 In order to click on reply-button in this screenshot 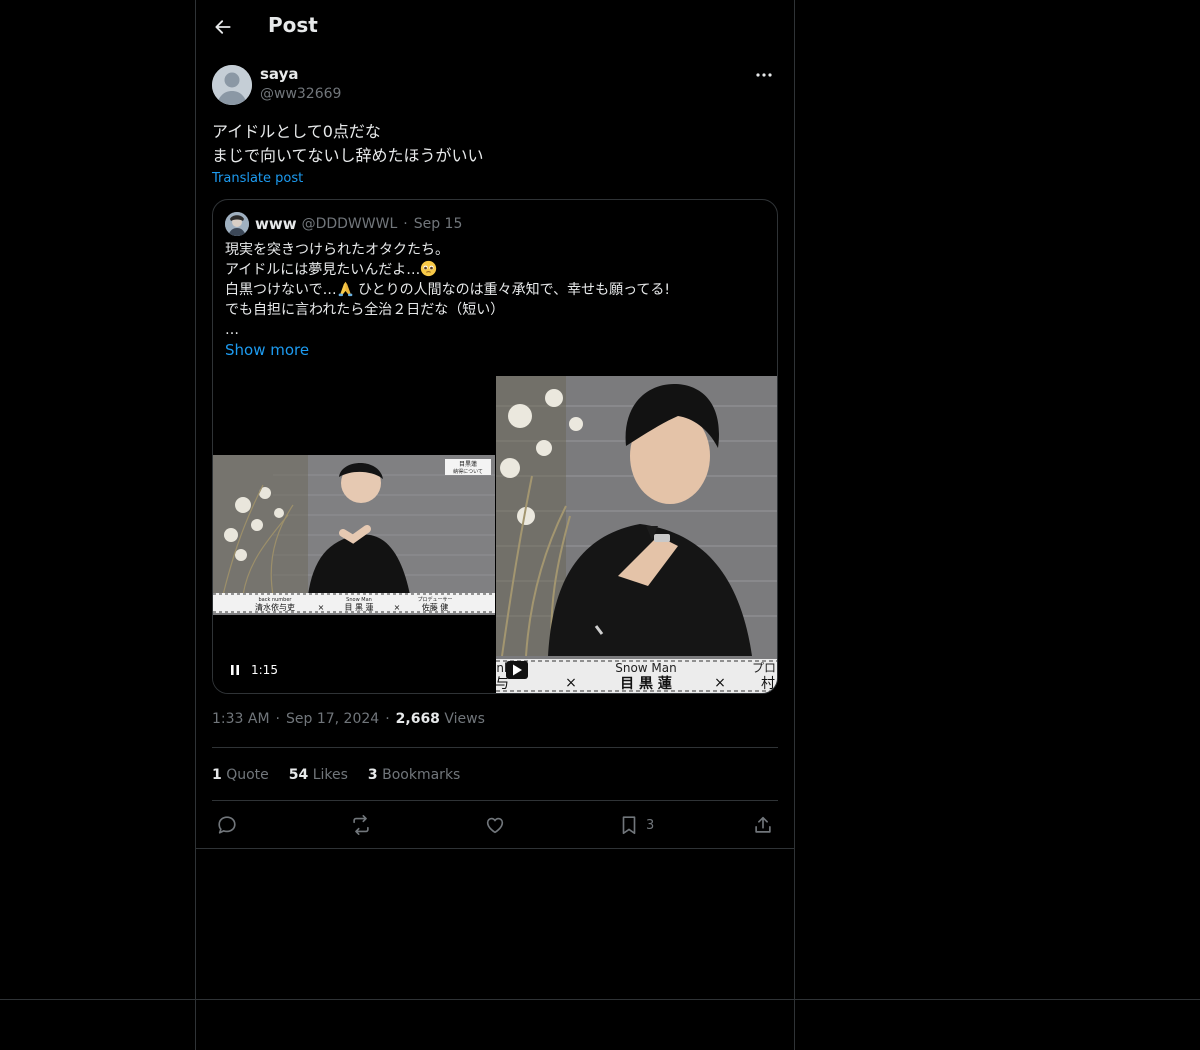, I will do `click(227, 825)`.